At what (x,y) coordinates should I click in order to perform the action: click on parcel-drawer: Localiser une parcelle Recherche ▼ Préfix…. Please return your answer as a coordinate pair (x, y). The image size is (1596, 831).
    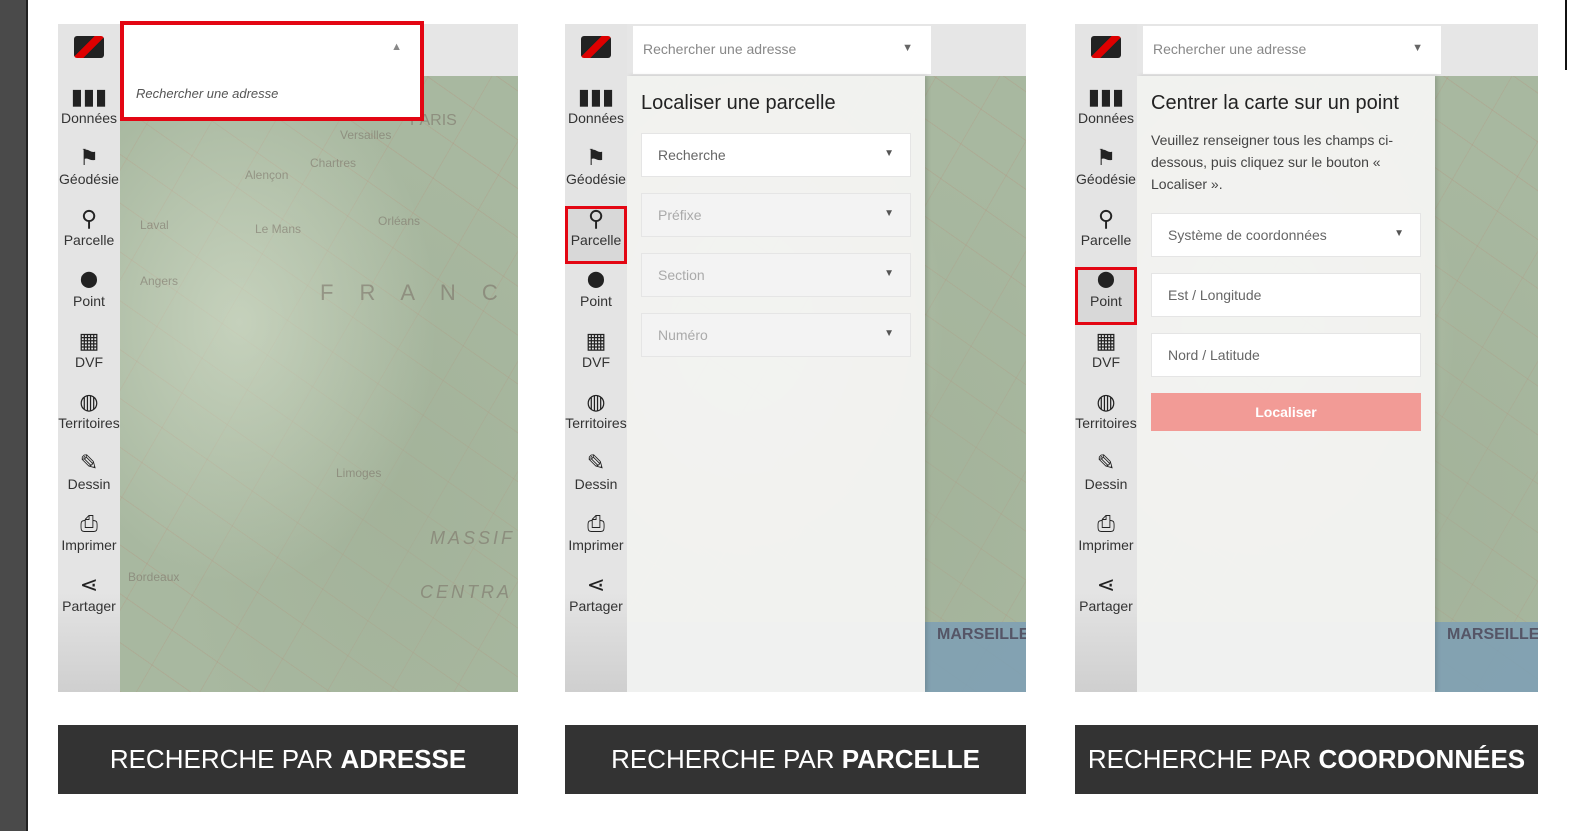
    Looking at the image, I should click on (776, 384).